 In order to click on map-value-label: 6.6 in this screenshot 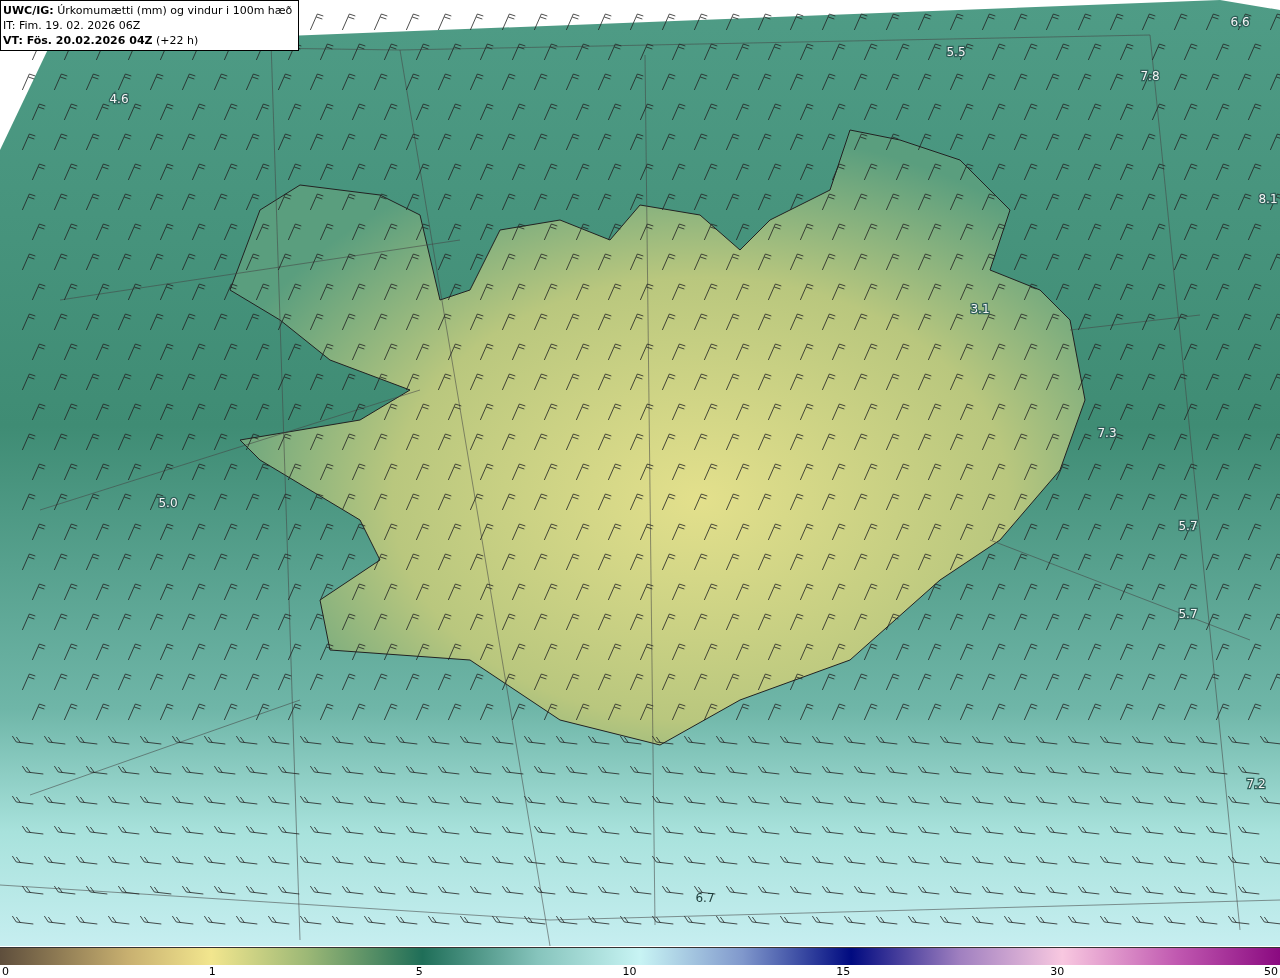, I will do `click(1240, 22)`.